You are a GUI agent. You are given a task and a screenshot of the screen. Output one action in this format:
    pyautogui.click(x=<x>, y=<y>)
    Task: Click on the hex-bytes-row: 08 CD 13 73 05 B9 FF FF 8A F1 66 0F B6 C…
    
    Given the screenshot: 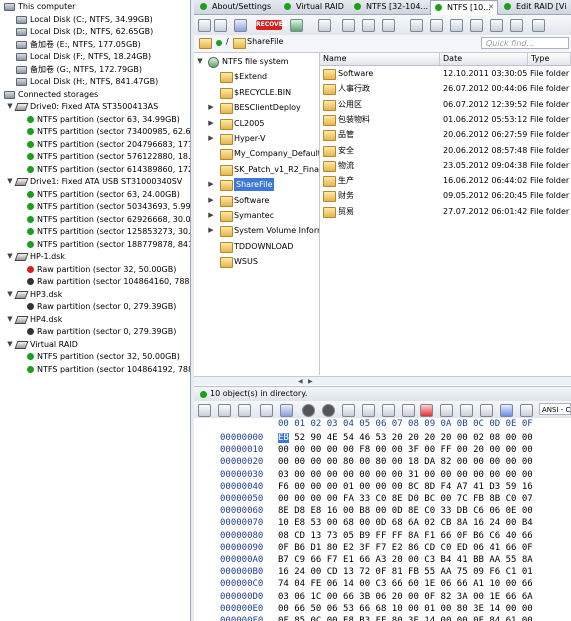 What is the action you would take?
    pyautogui.click(x=405, y=536)
    